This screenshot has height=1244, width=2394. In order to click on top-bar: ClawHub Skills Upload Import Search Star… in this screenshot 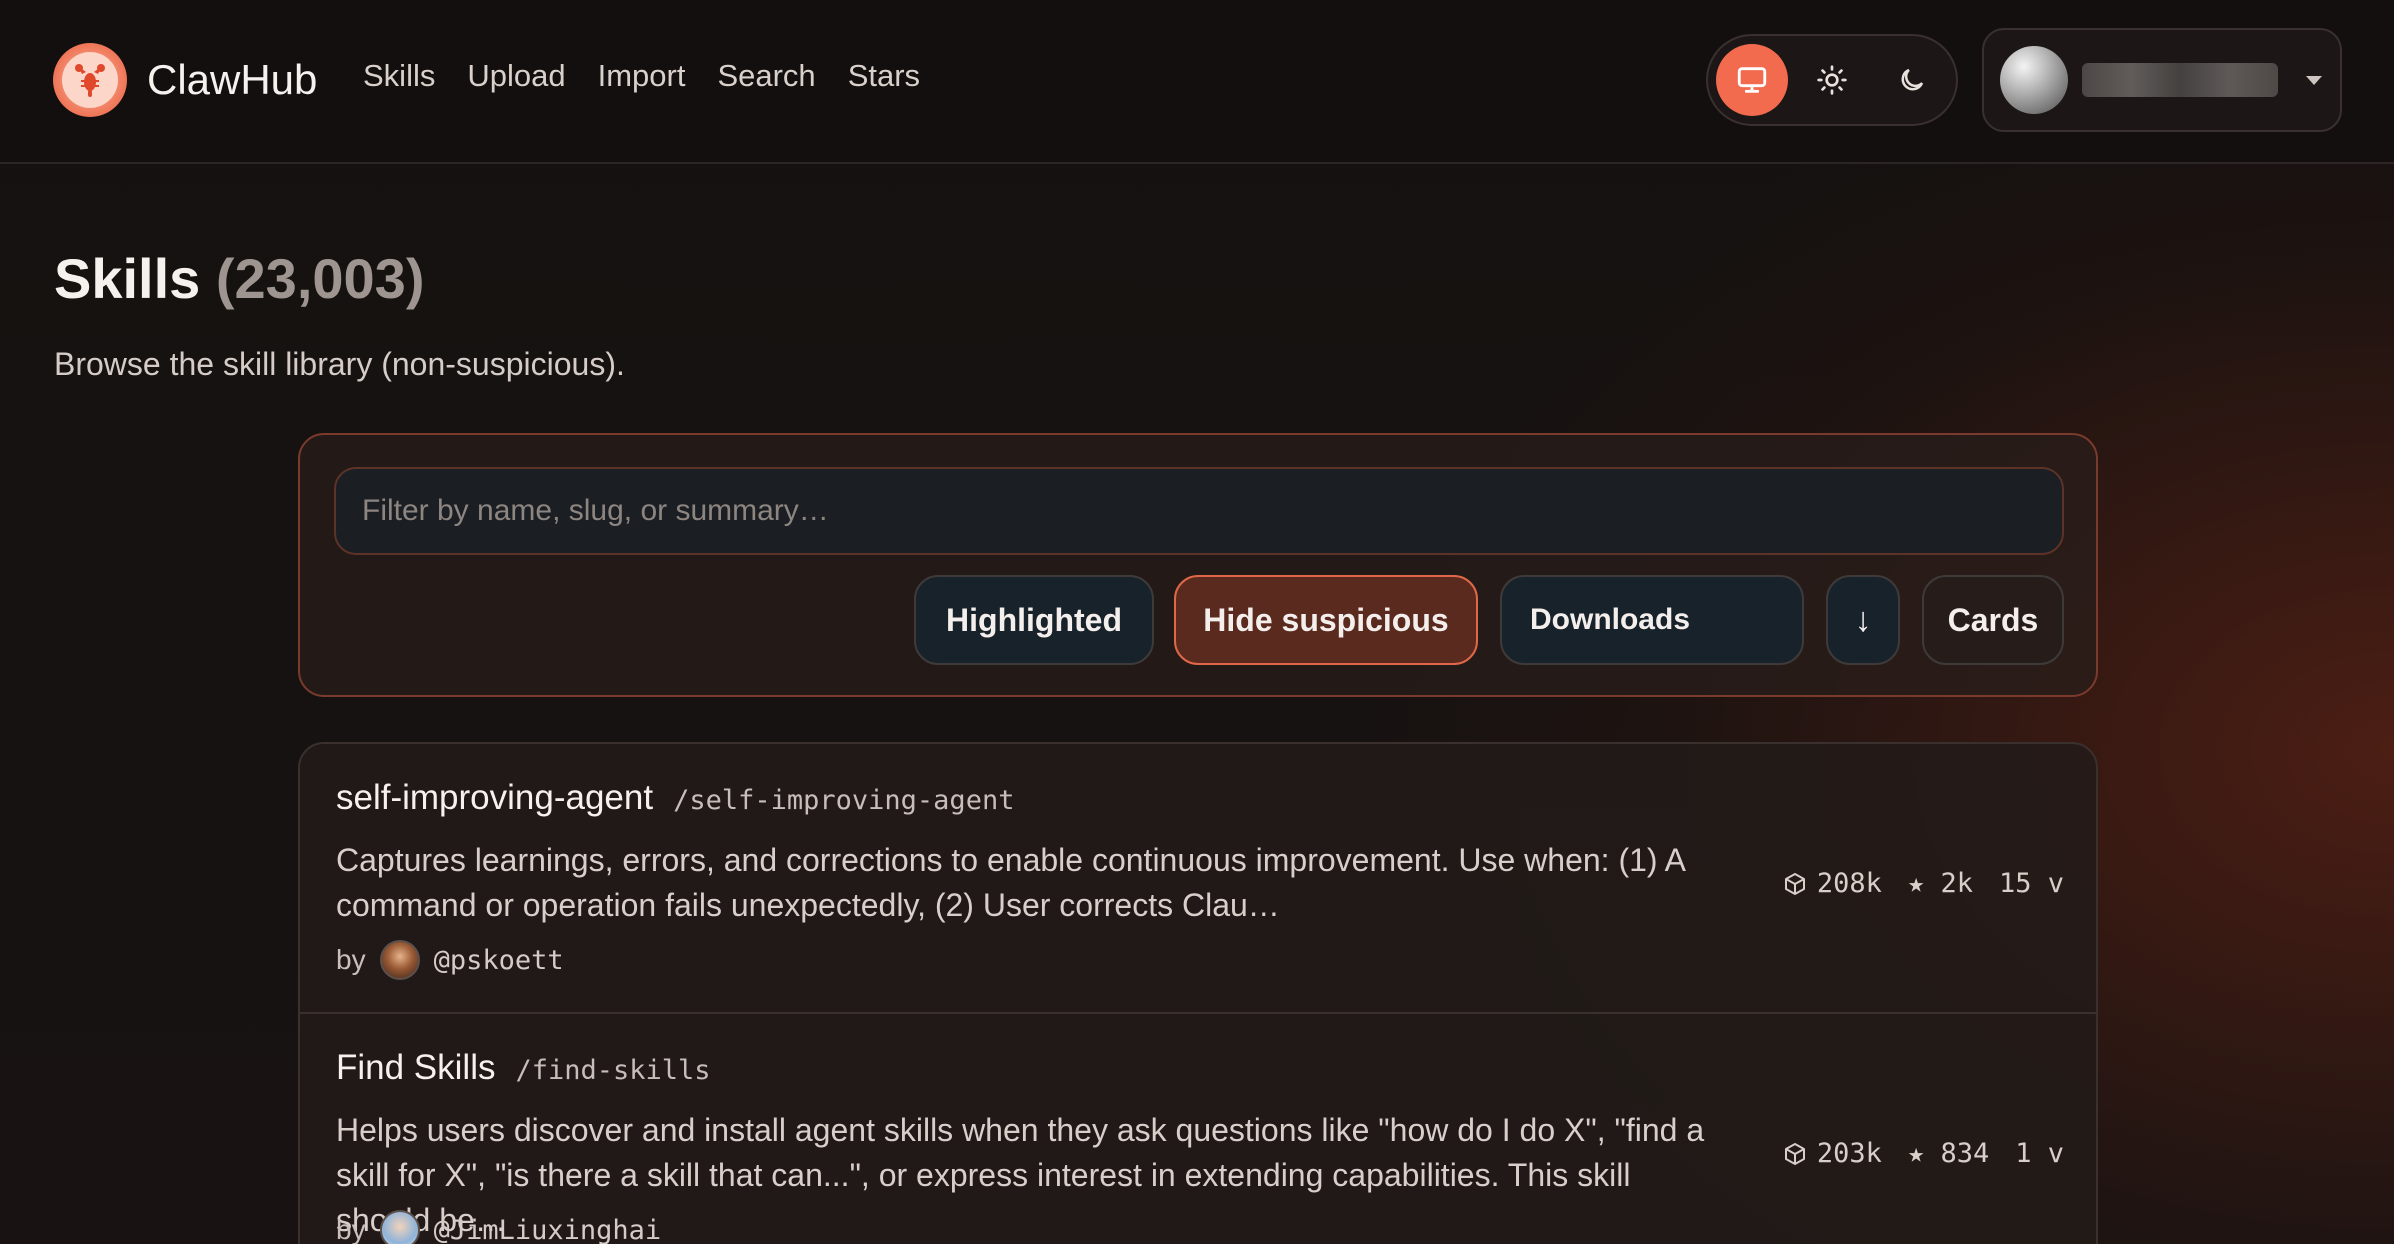, I will do `click(1197, 82)`.